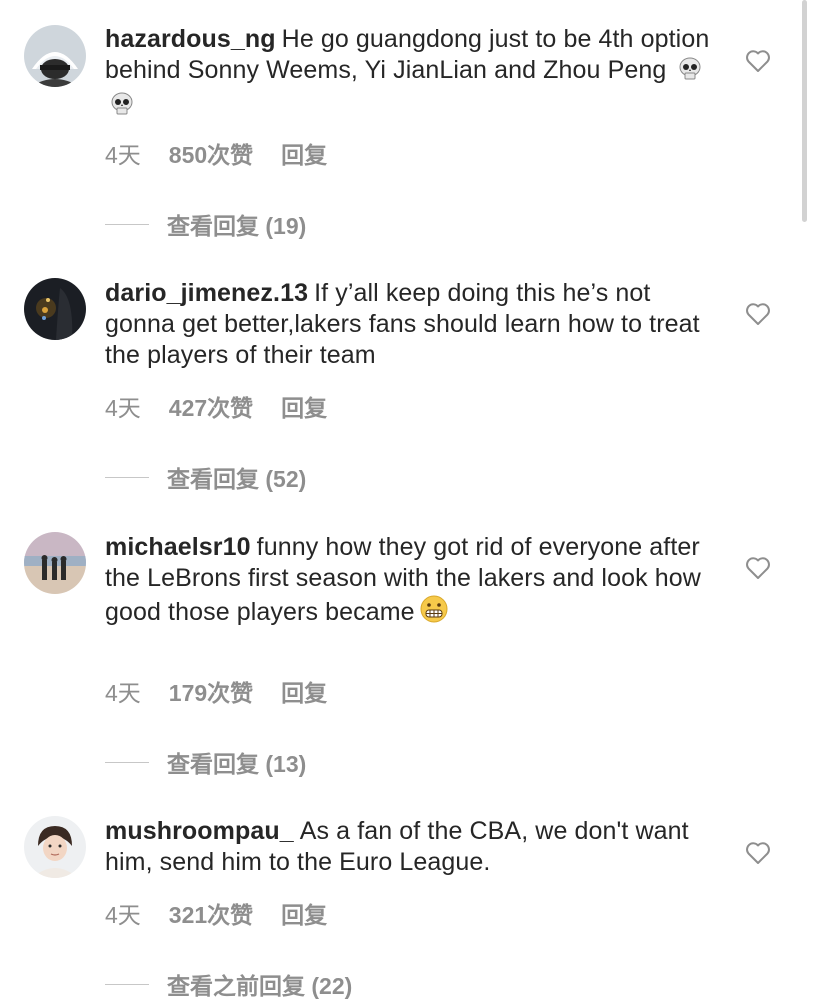 The image size is (813, 1001). What do you see at coordinates (199, 831) in the screenshot?
I see `username: mushroompau_` at bounding box center [199, 831].